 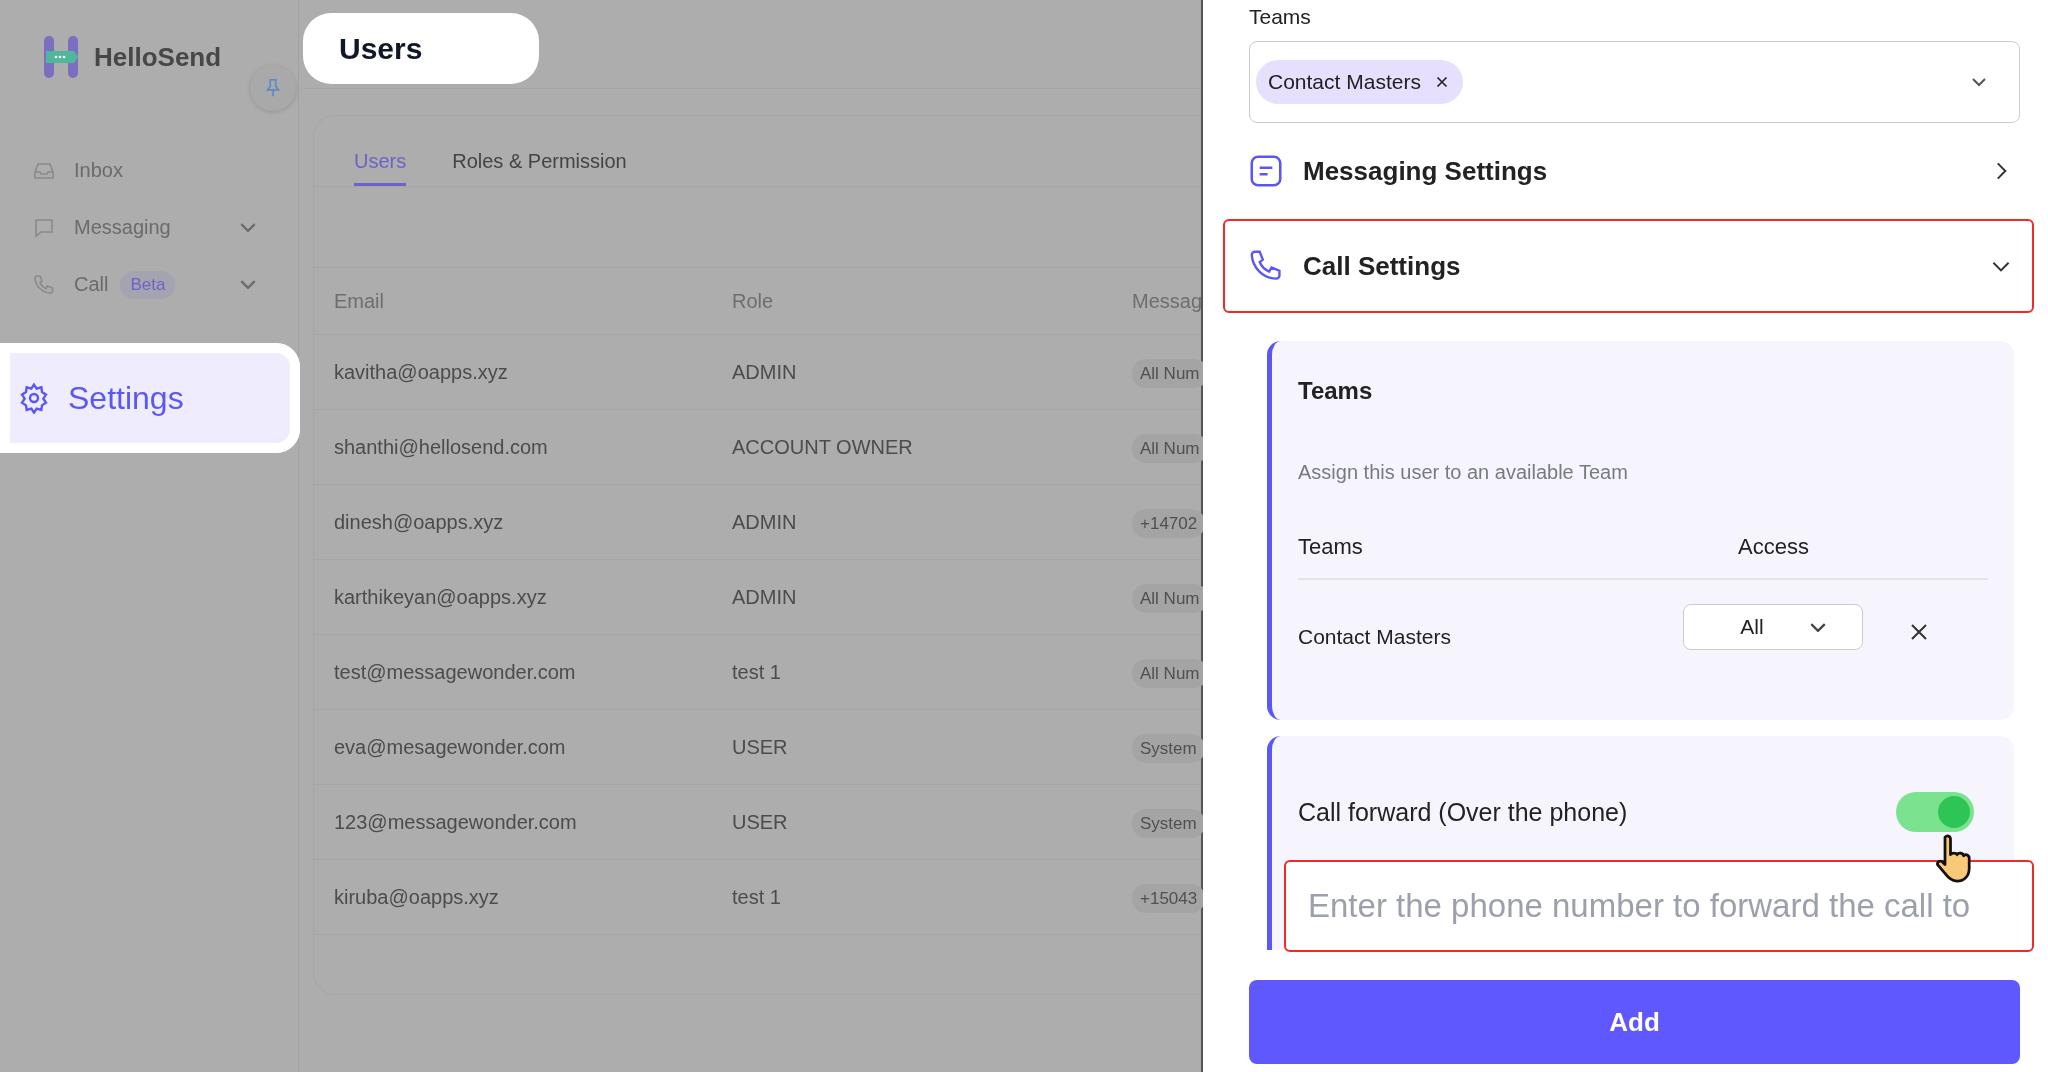 What do you see at coordinates (450, 747) in the screenshot?
I see `table-cell-text: eva@mesagewonder.com` at bounding box center [450, 747].